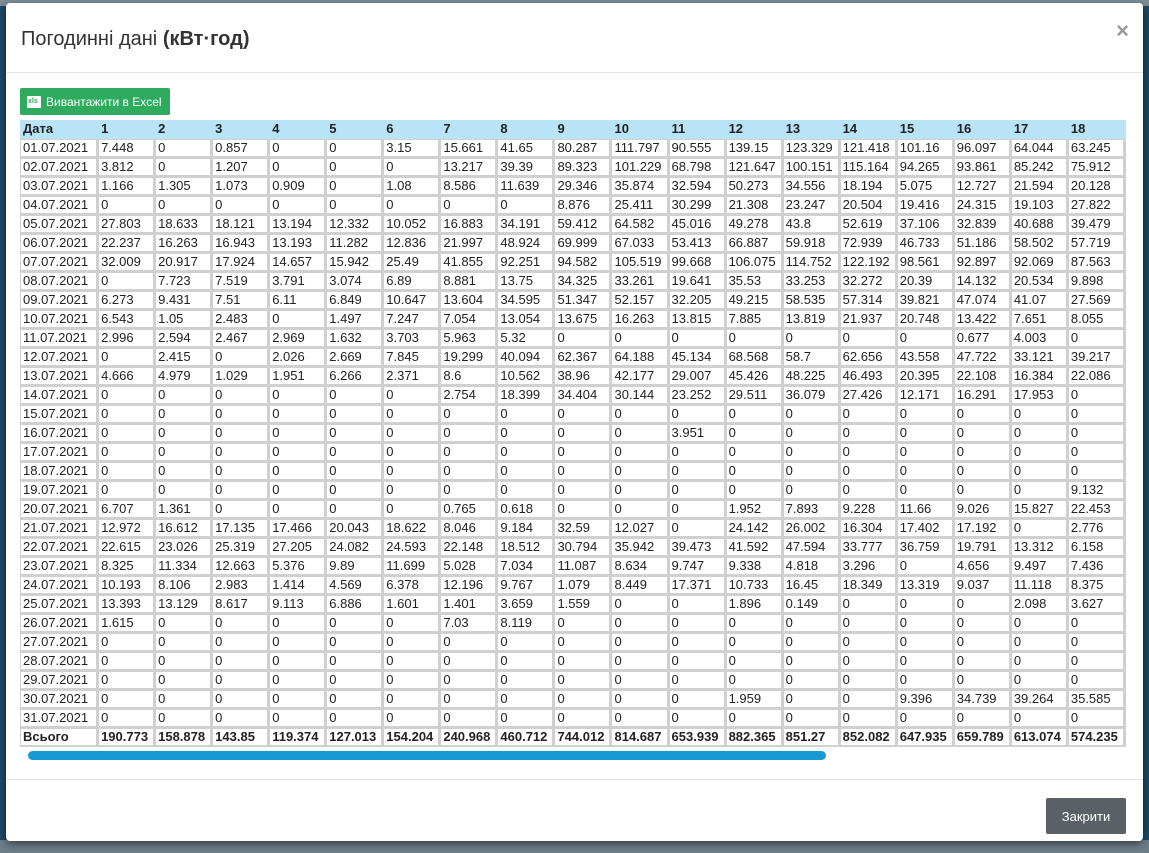 The width and height of the screenshot is (1149, 853). I want to click on value-cell: 7.893, so click(811, 509).